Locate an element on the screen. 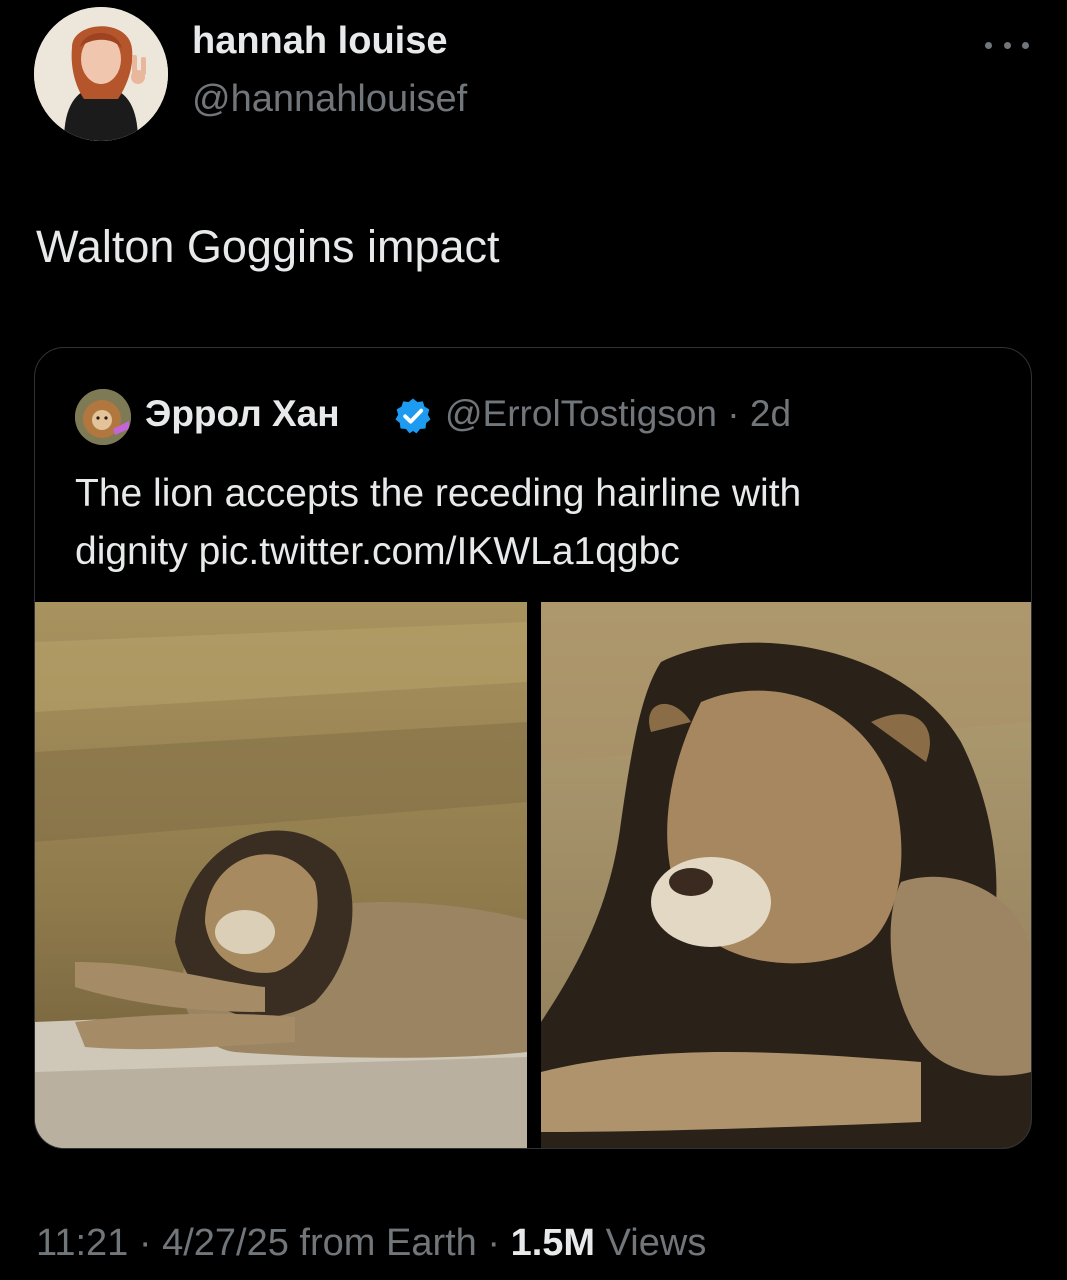  quoted-author-avatar is located at coordinates (103, 417).